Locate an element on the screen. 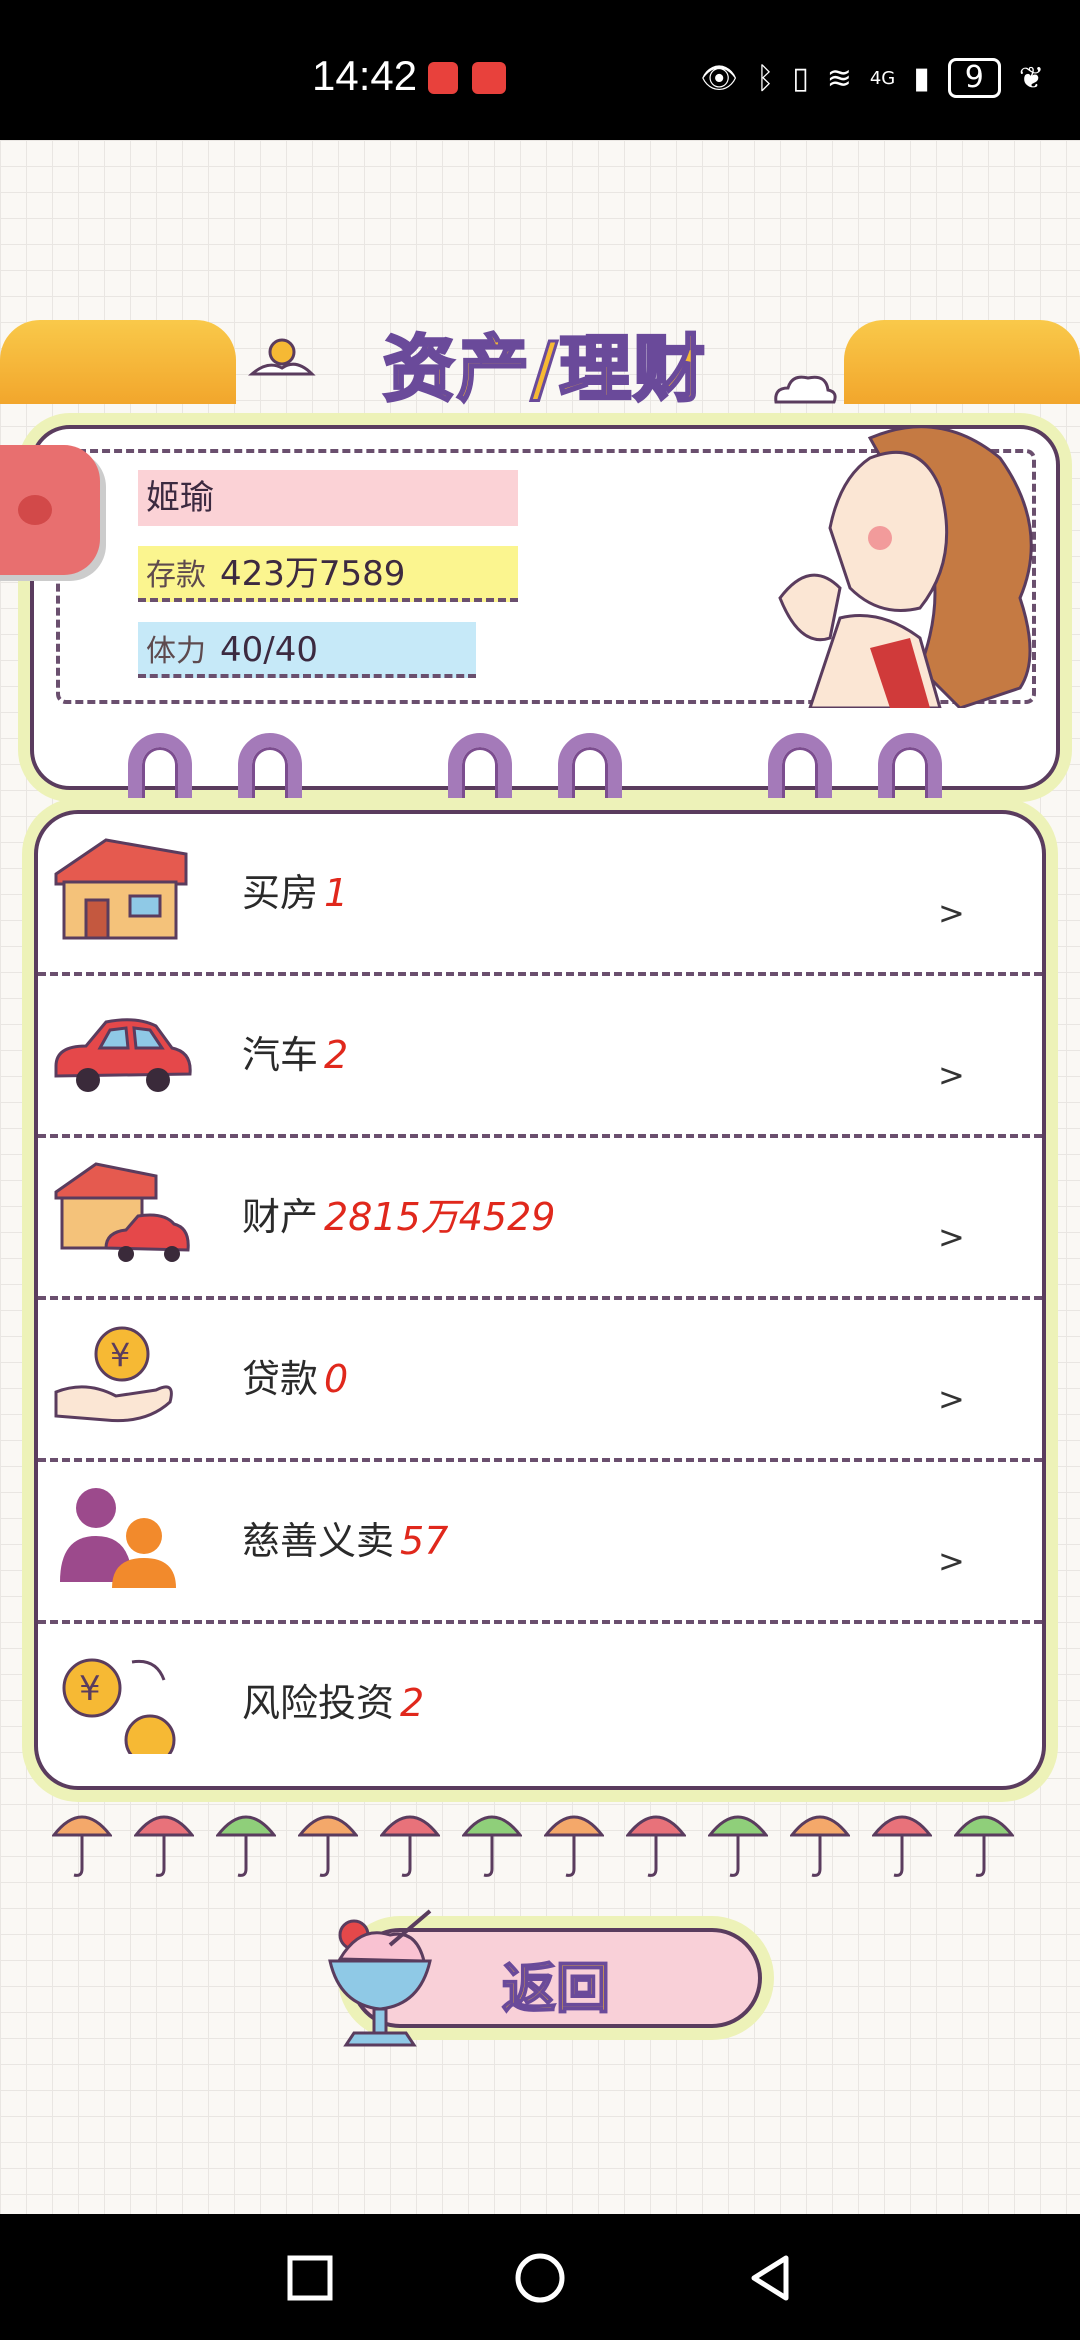  side-tab-handle is located at coordinates (50, 510).